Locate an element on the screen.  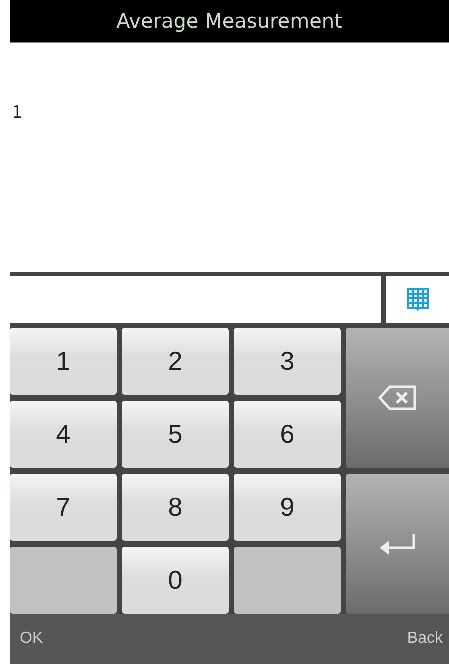
softkey-button: OK is located at coordinates (32, 639).